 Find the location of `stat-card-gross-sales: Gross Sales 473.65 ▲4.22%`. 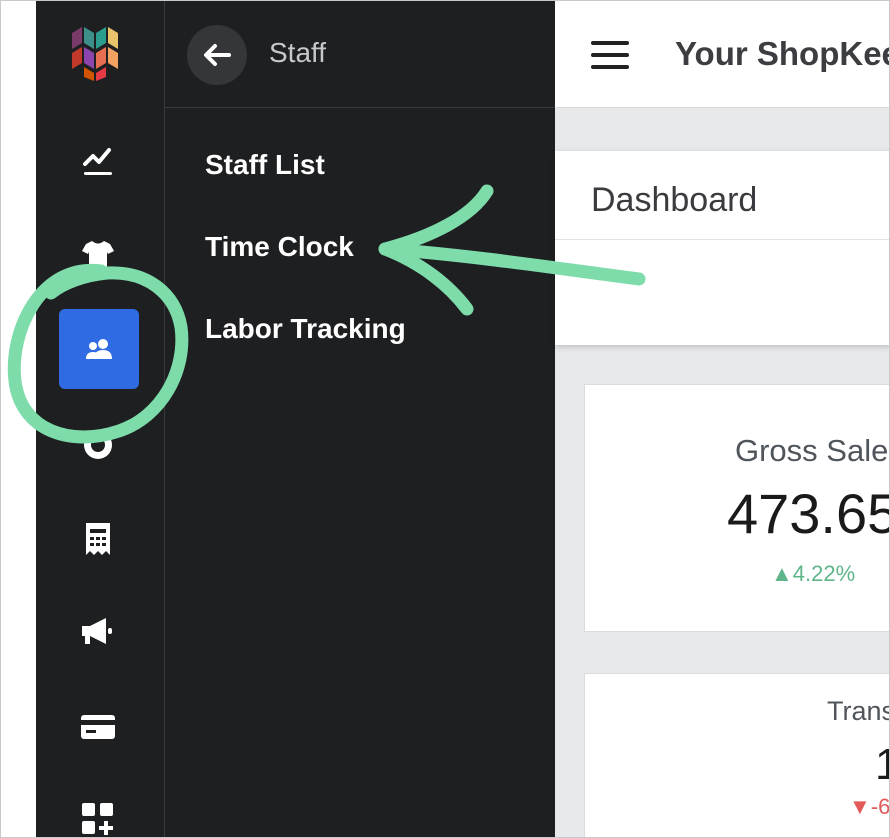

stat-card-gross-sales: Gross Sales 473.65 ▲4.22% is located at coordinates (737, 508).